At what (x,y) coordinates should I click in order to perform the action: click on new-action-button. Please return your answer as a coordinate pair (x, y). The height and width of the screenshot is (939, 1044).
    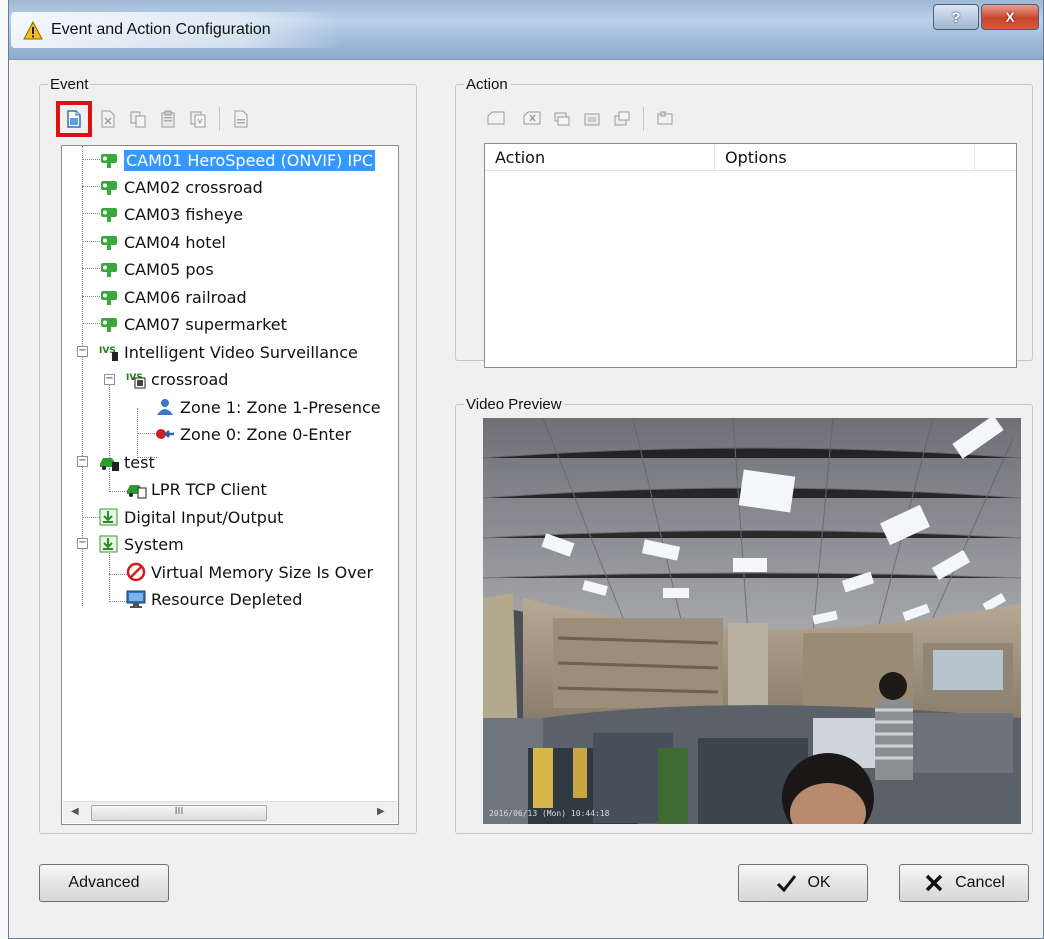
    Looking at the image, I should click on (496, 119).